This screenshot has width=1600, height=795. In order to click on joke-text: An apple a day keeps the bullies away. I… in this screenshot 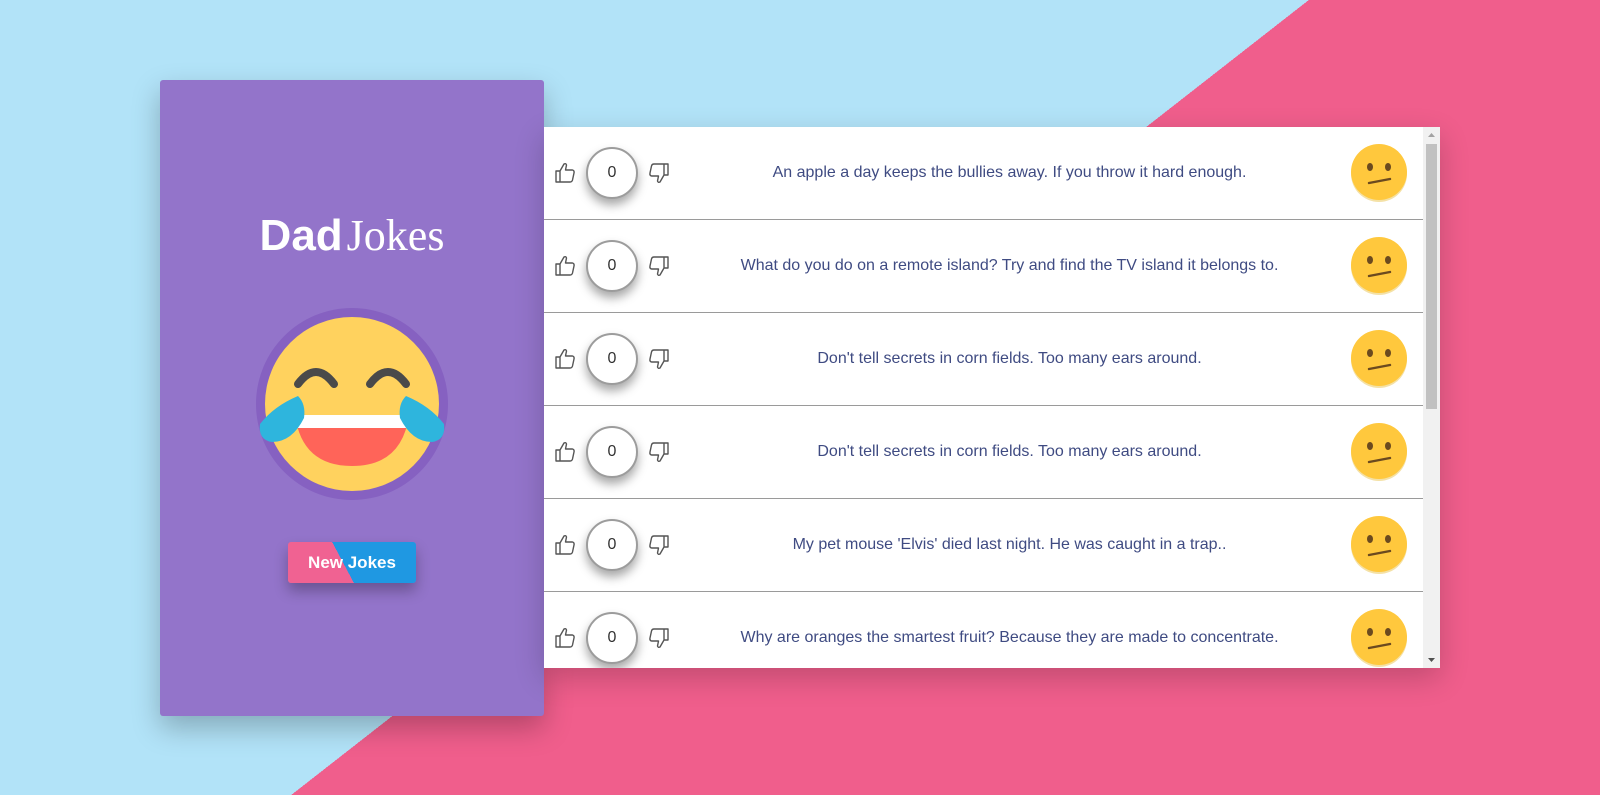, I will do `click(1009, 172)`.